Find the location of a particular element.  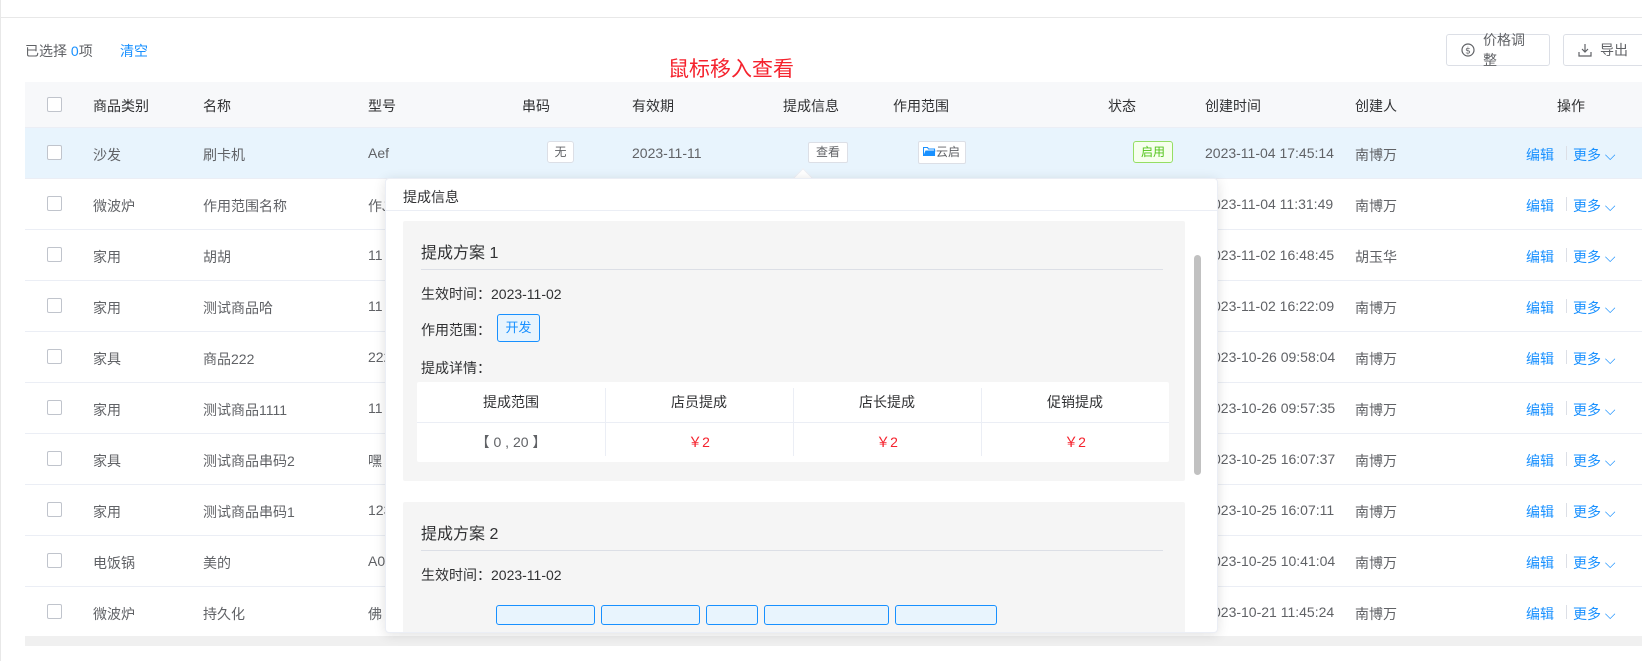

effective-date: 2023-11-02 is located at coordinates (526, 575).